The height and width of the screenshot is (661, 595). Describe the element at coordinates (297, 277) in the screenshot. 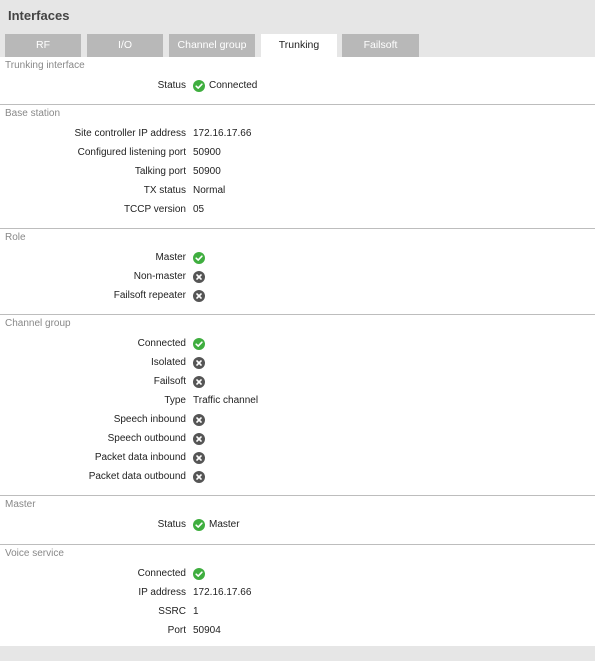

I see `row-non-master: Non-master` at that location.